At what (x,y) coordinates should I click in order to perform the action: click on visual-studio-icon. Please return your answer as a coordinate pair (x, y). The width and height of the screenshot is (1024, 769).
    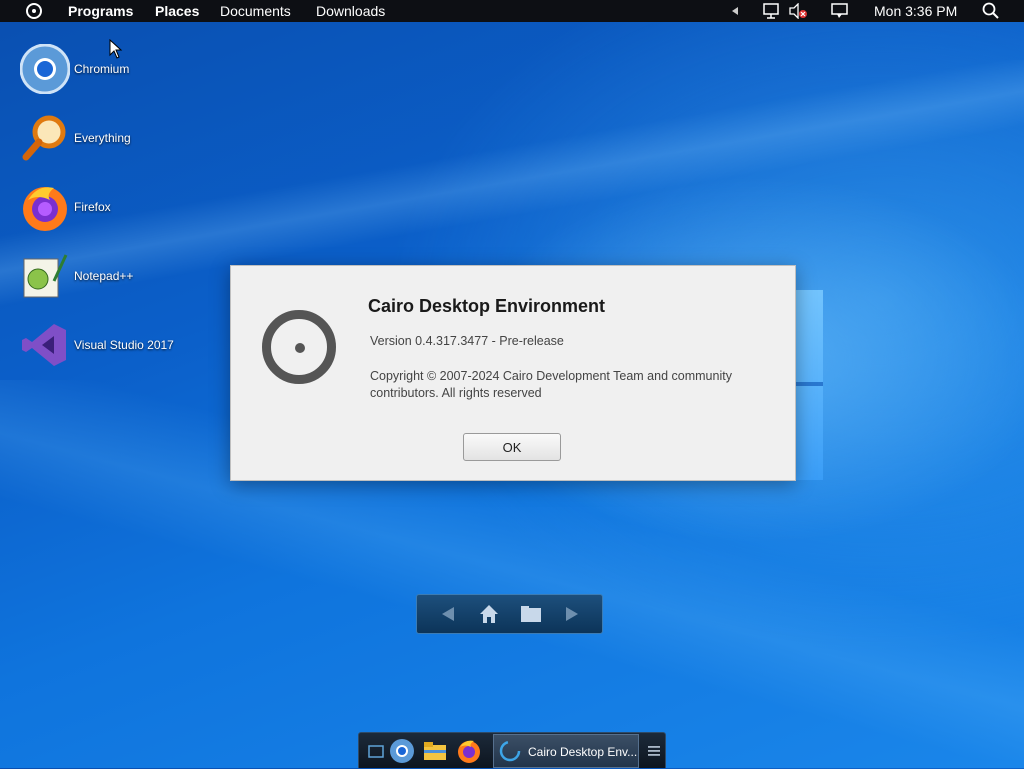
    Looking at the image, I should click on (45, 345).